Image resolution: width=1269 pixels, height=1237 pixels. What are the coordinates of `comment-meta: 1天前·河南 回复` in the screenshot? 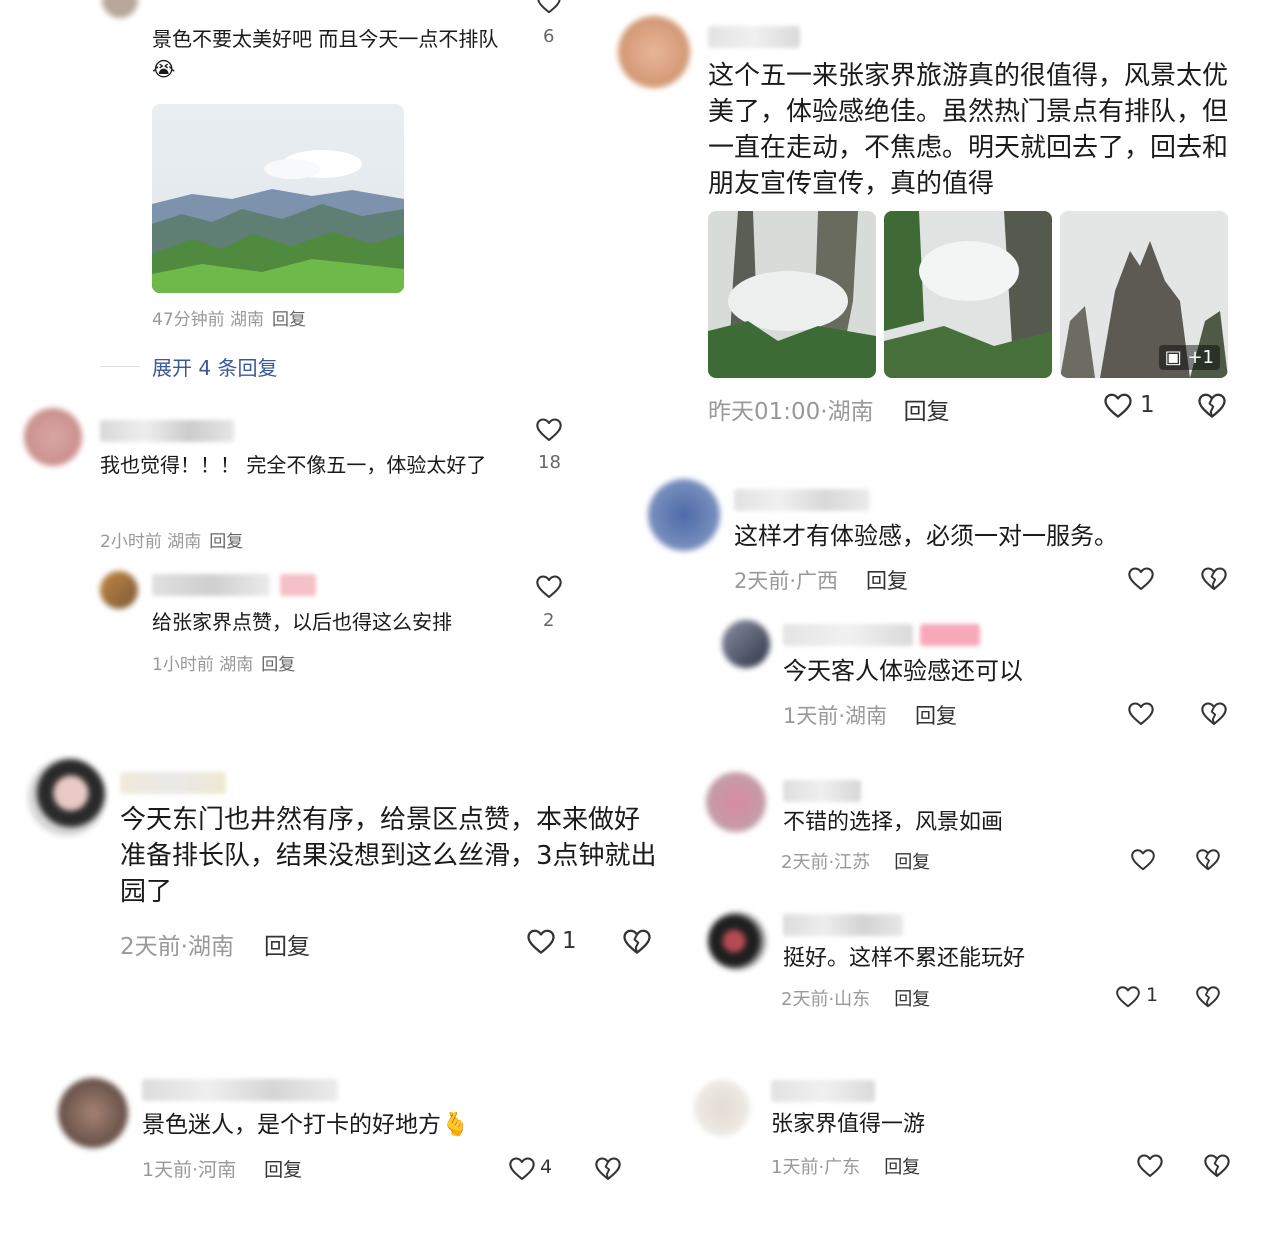 It's located at (222, 1170).